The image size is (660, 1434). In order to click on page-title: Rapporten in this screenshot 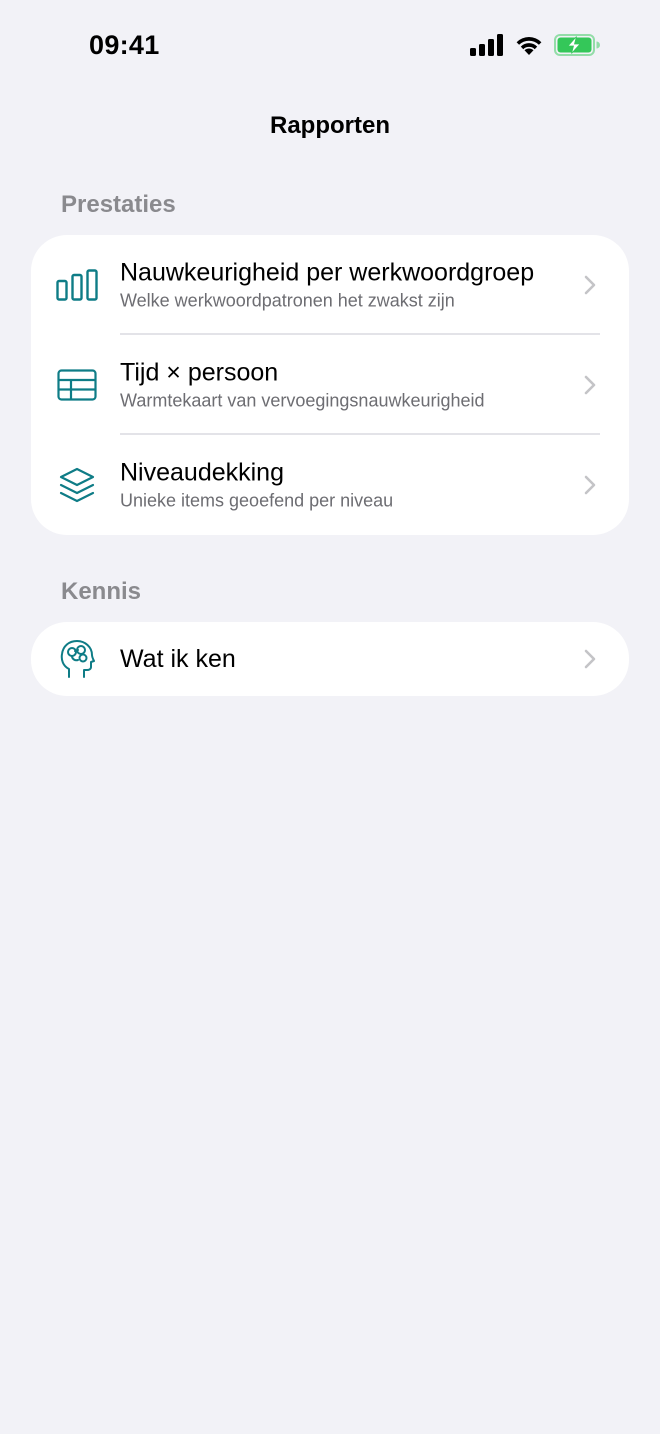, I will do `click(330, 125)`.